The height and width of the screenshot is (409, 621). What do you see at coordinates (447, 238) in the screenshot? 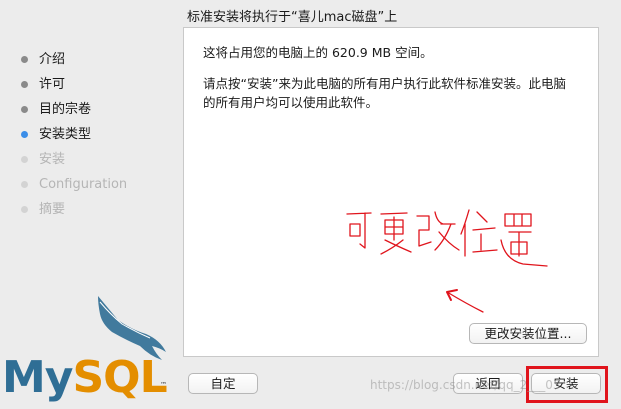
I see `handwritten-text` at bounding box center [447, 238].